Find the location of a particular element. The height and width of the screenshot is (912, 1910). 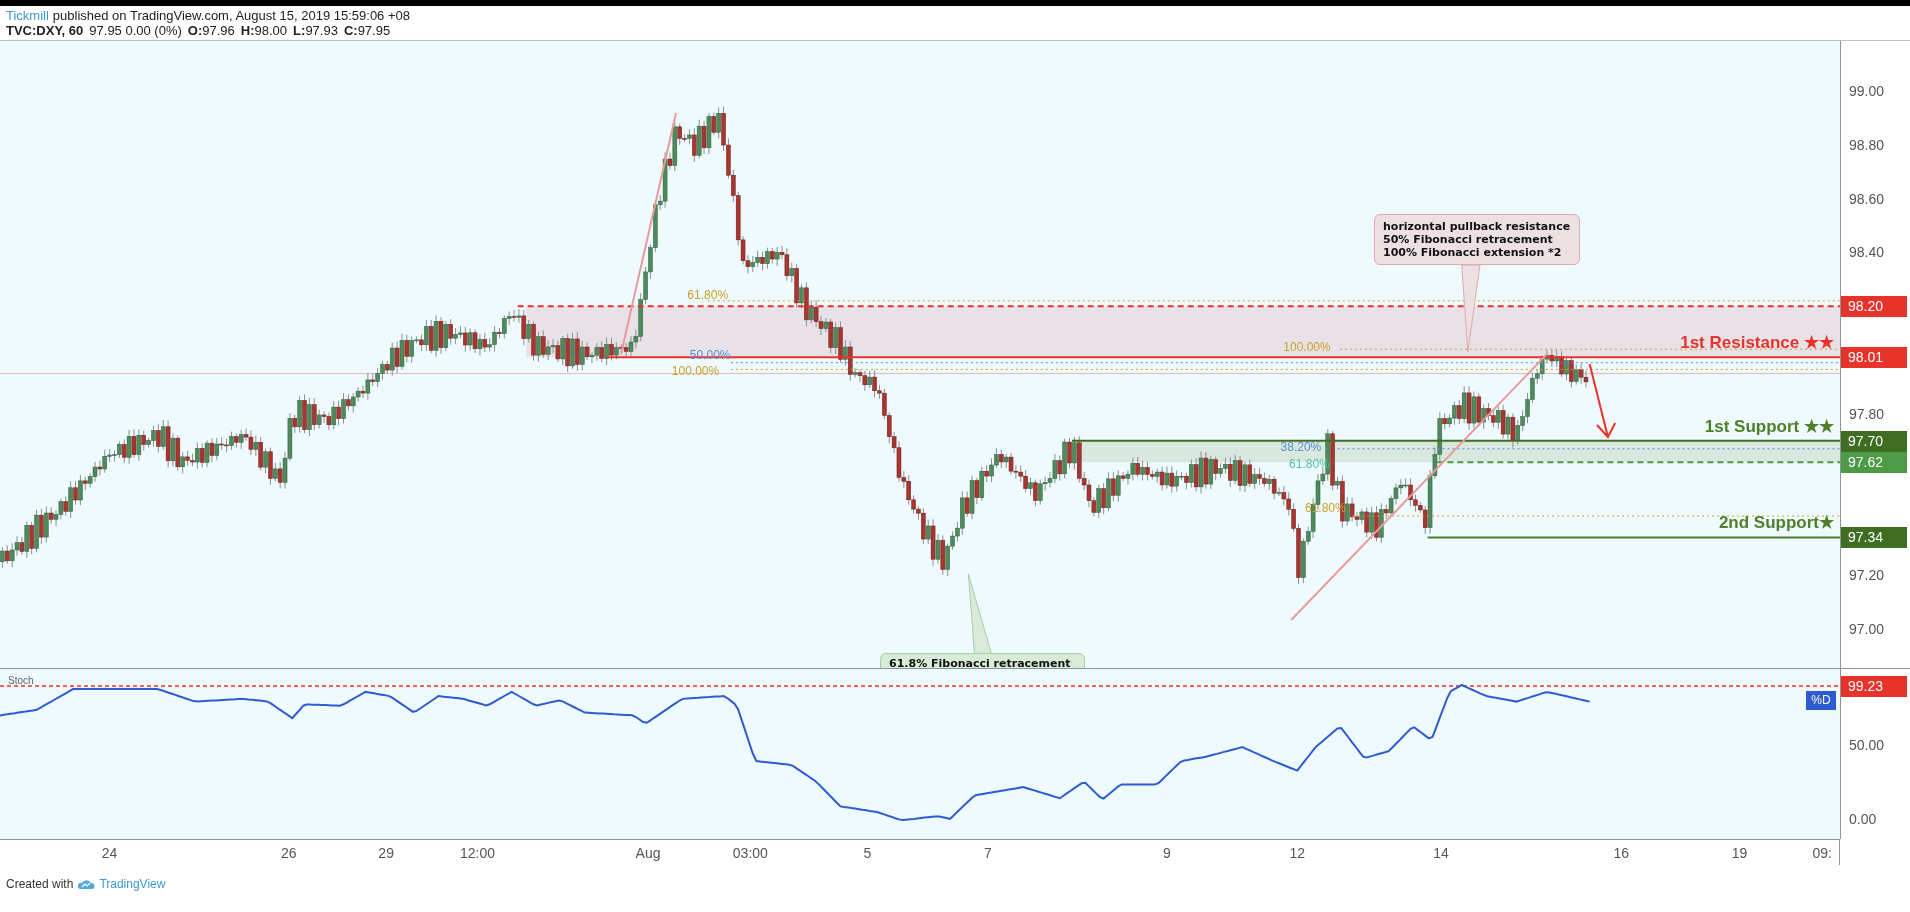

brand-link: TradingView is located at coordinates (132, 884).